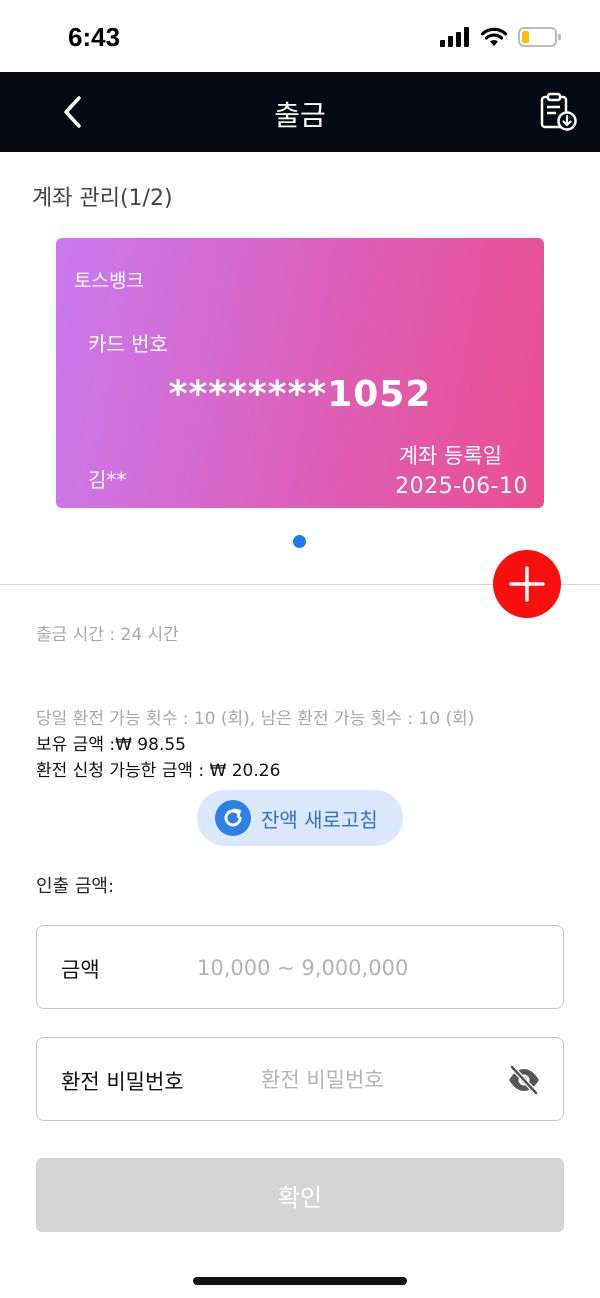 Image resolution: width=600 pixels, height=1298 pixels. Describe the element at coordinates (109, 281) in the screenshot. I see `card-bank-name: 토스뱅크` at that location.